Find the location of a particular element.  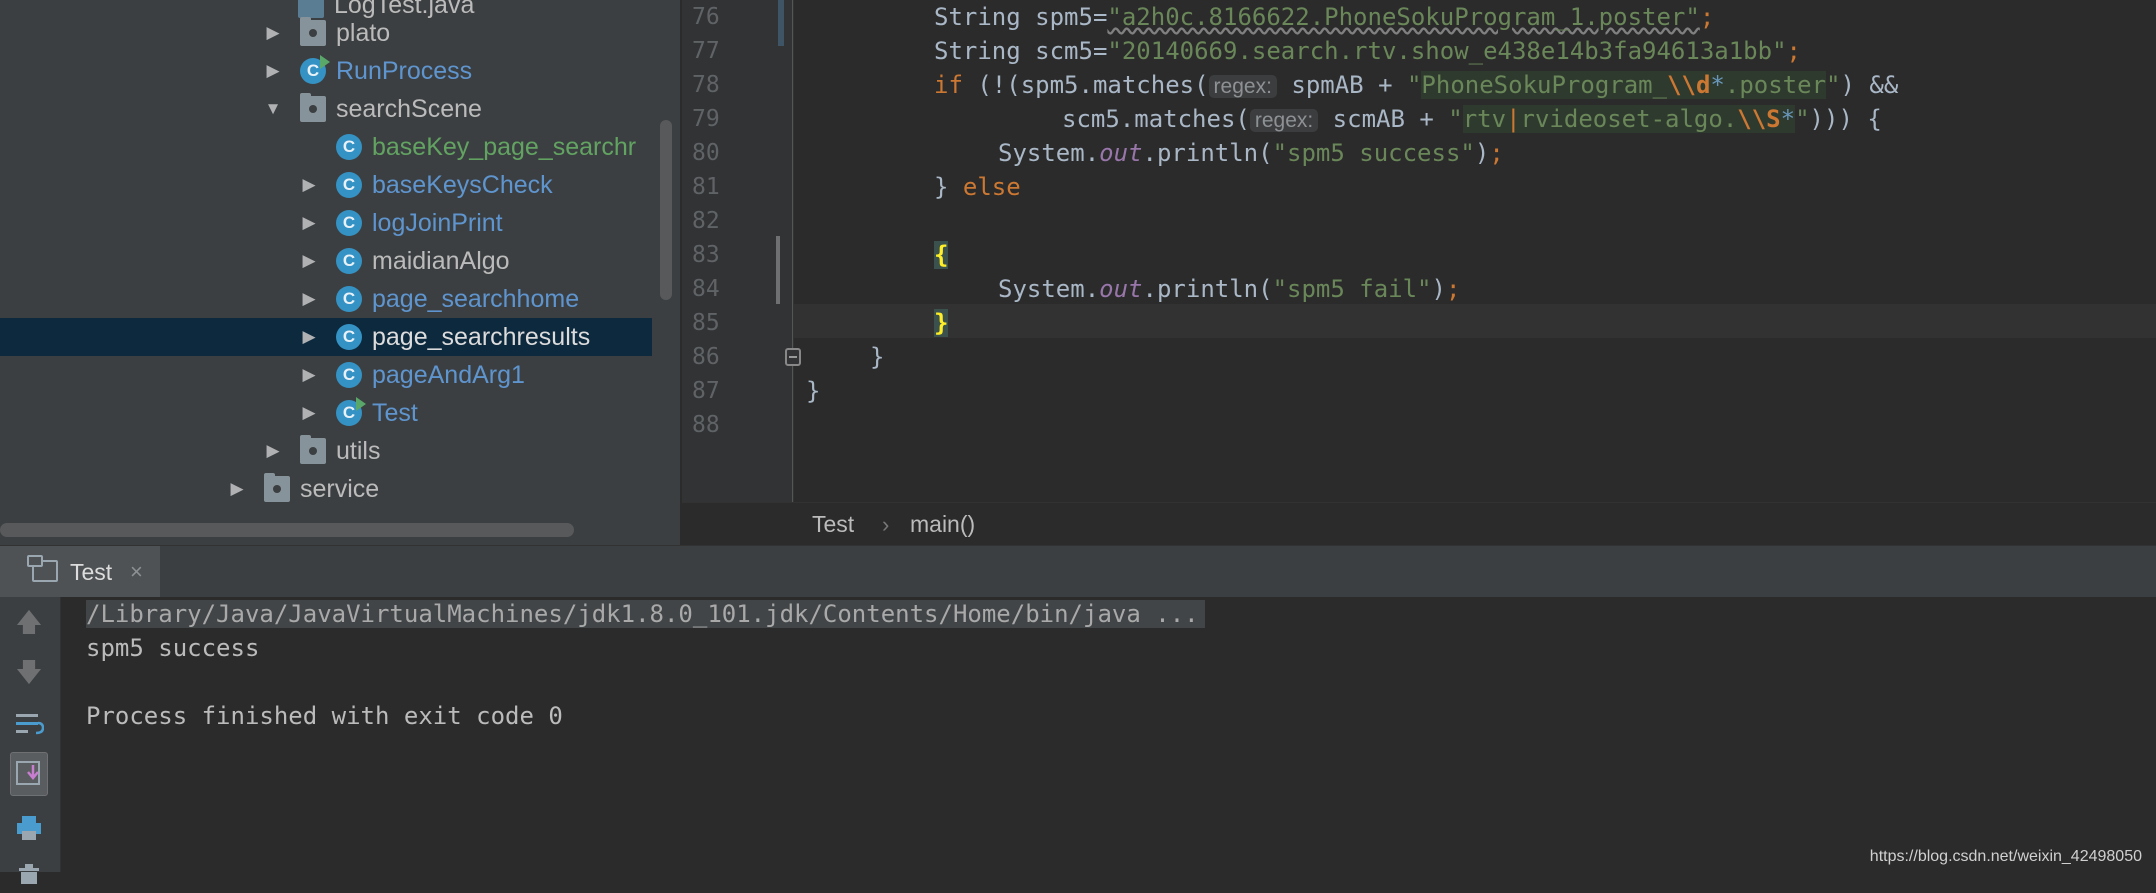

close-icon: × is located at coordinates (136, 572).